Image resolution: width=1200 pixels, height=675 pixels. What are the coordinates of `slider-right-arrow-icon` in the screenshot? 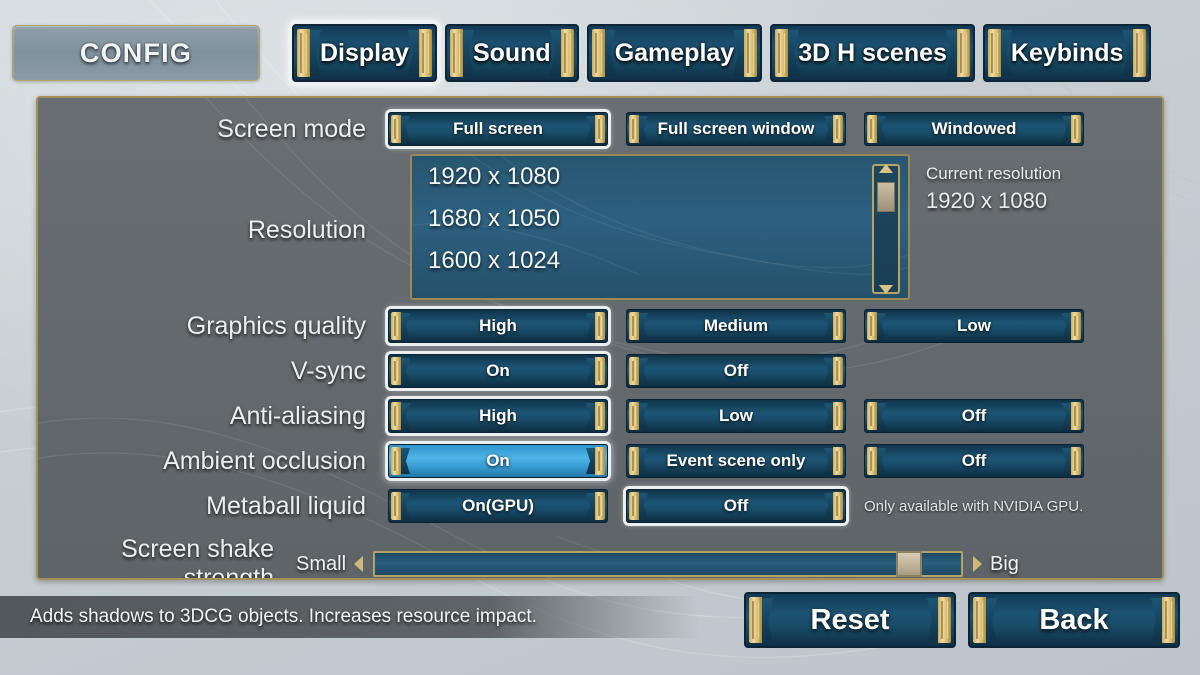 It's located at (978, 564).